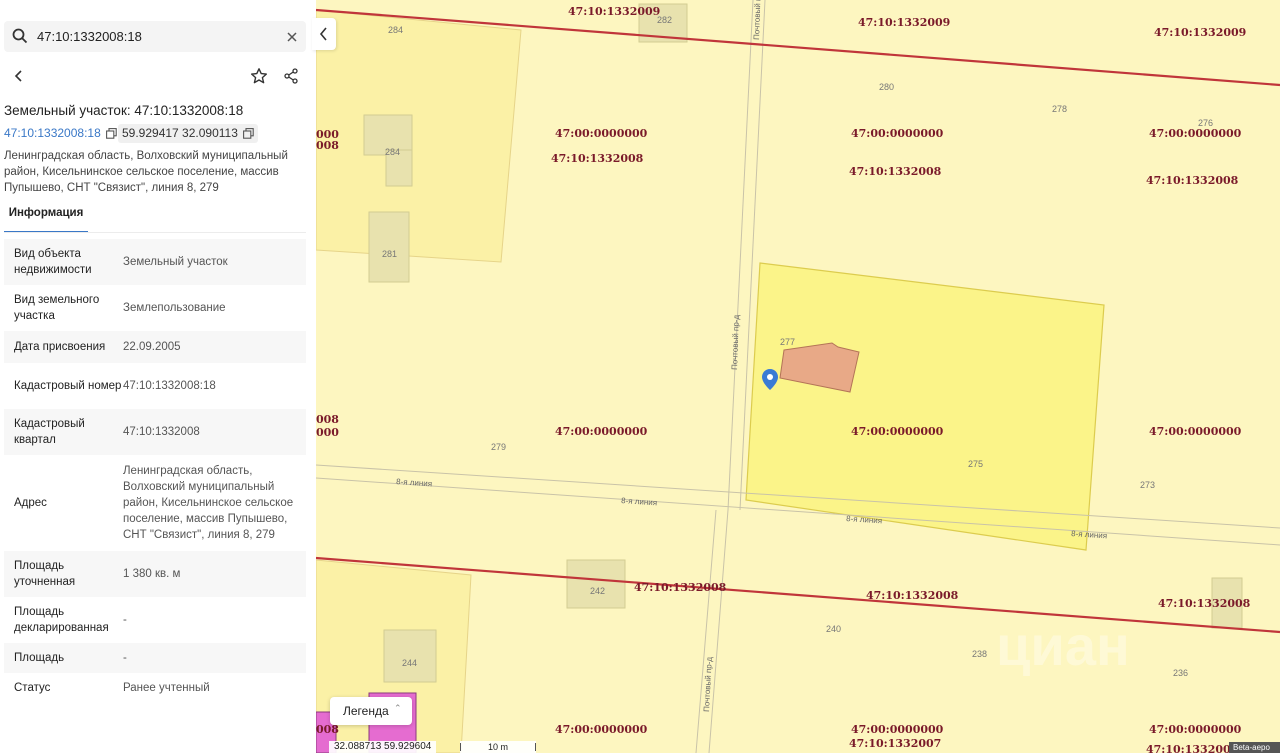 This screenshot has height=753, width=1280. Describe the element at coordinates (1205, 123) in the screenshot. I see `parcel-number: 276` at that location.